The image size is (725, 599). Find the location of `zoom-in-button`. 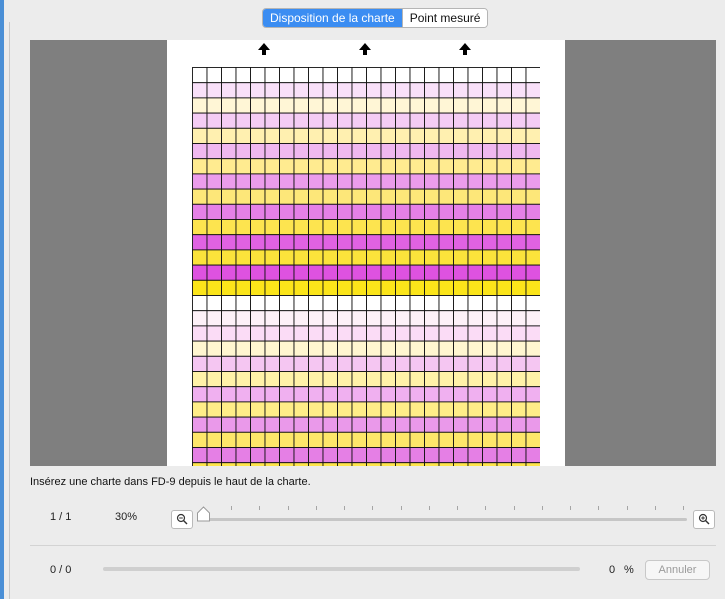

zoom-in-button is located at coordinates (704, 519).